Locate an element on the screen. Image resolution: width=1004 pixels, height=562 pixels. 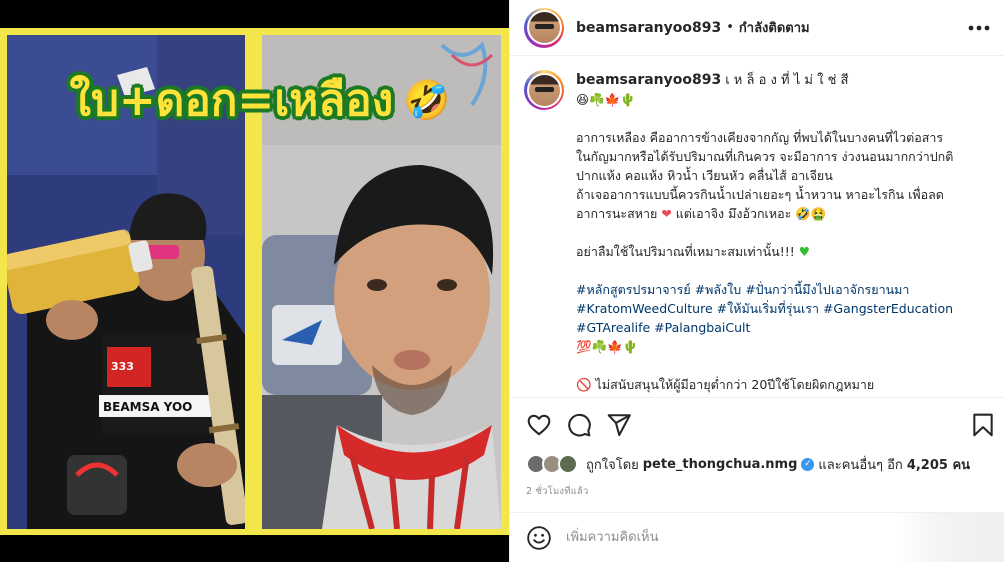
smiley-icon is located at coordinates (539, 538).